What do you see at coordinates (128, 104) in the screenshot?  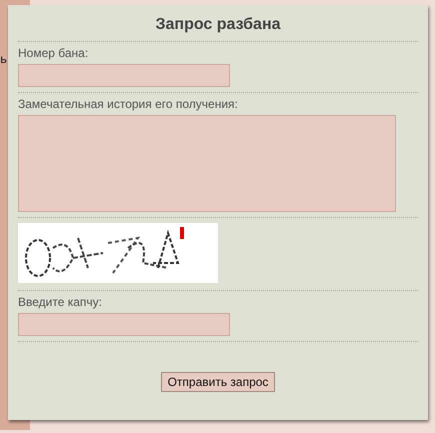 I see `field-label: Замечательная история его получения:` at bounding box center [128, 104].